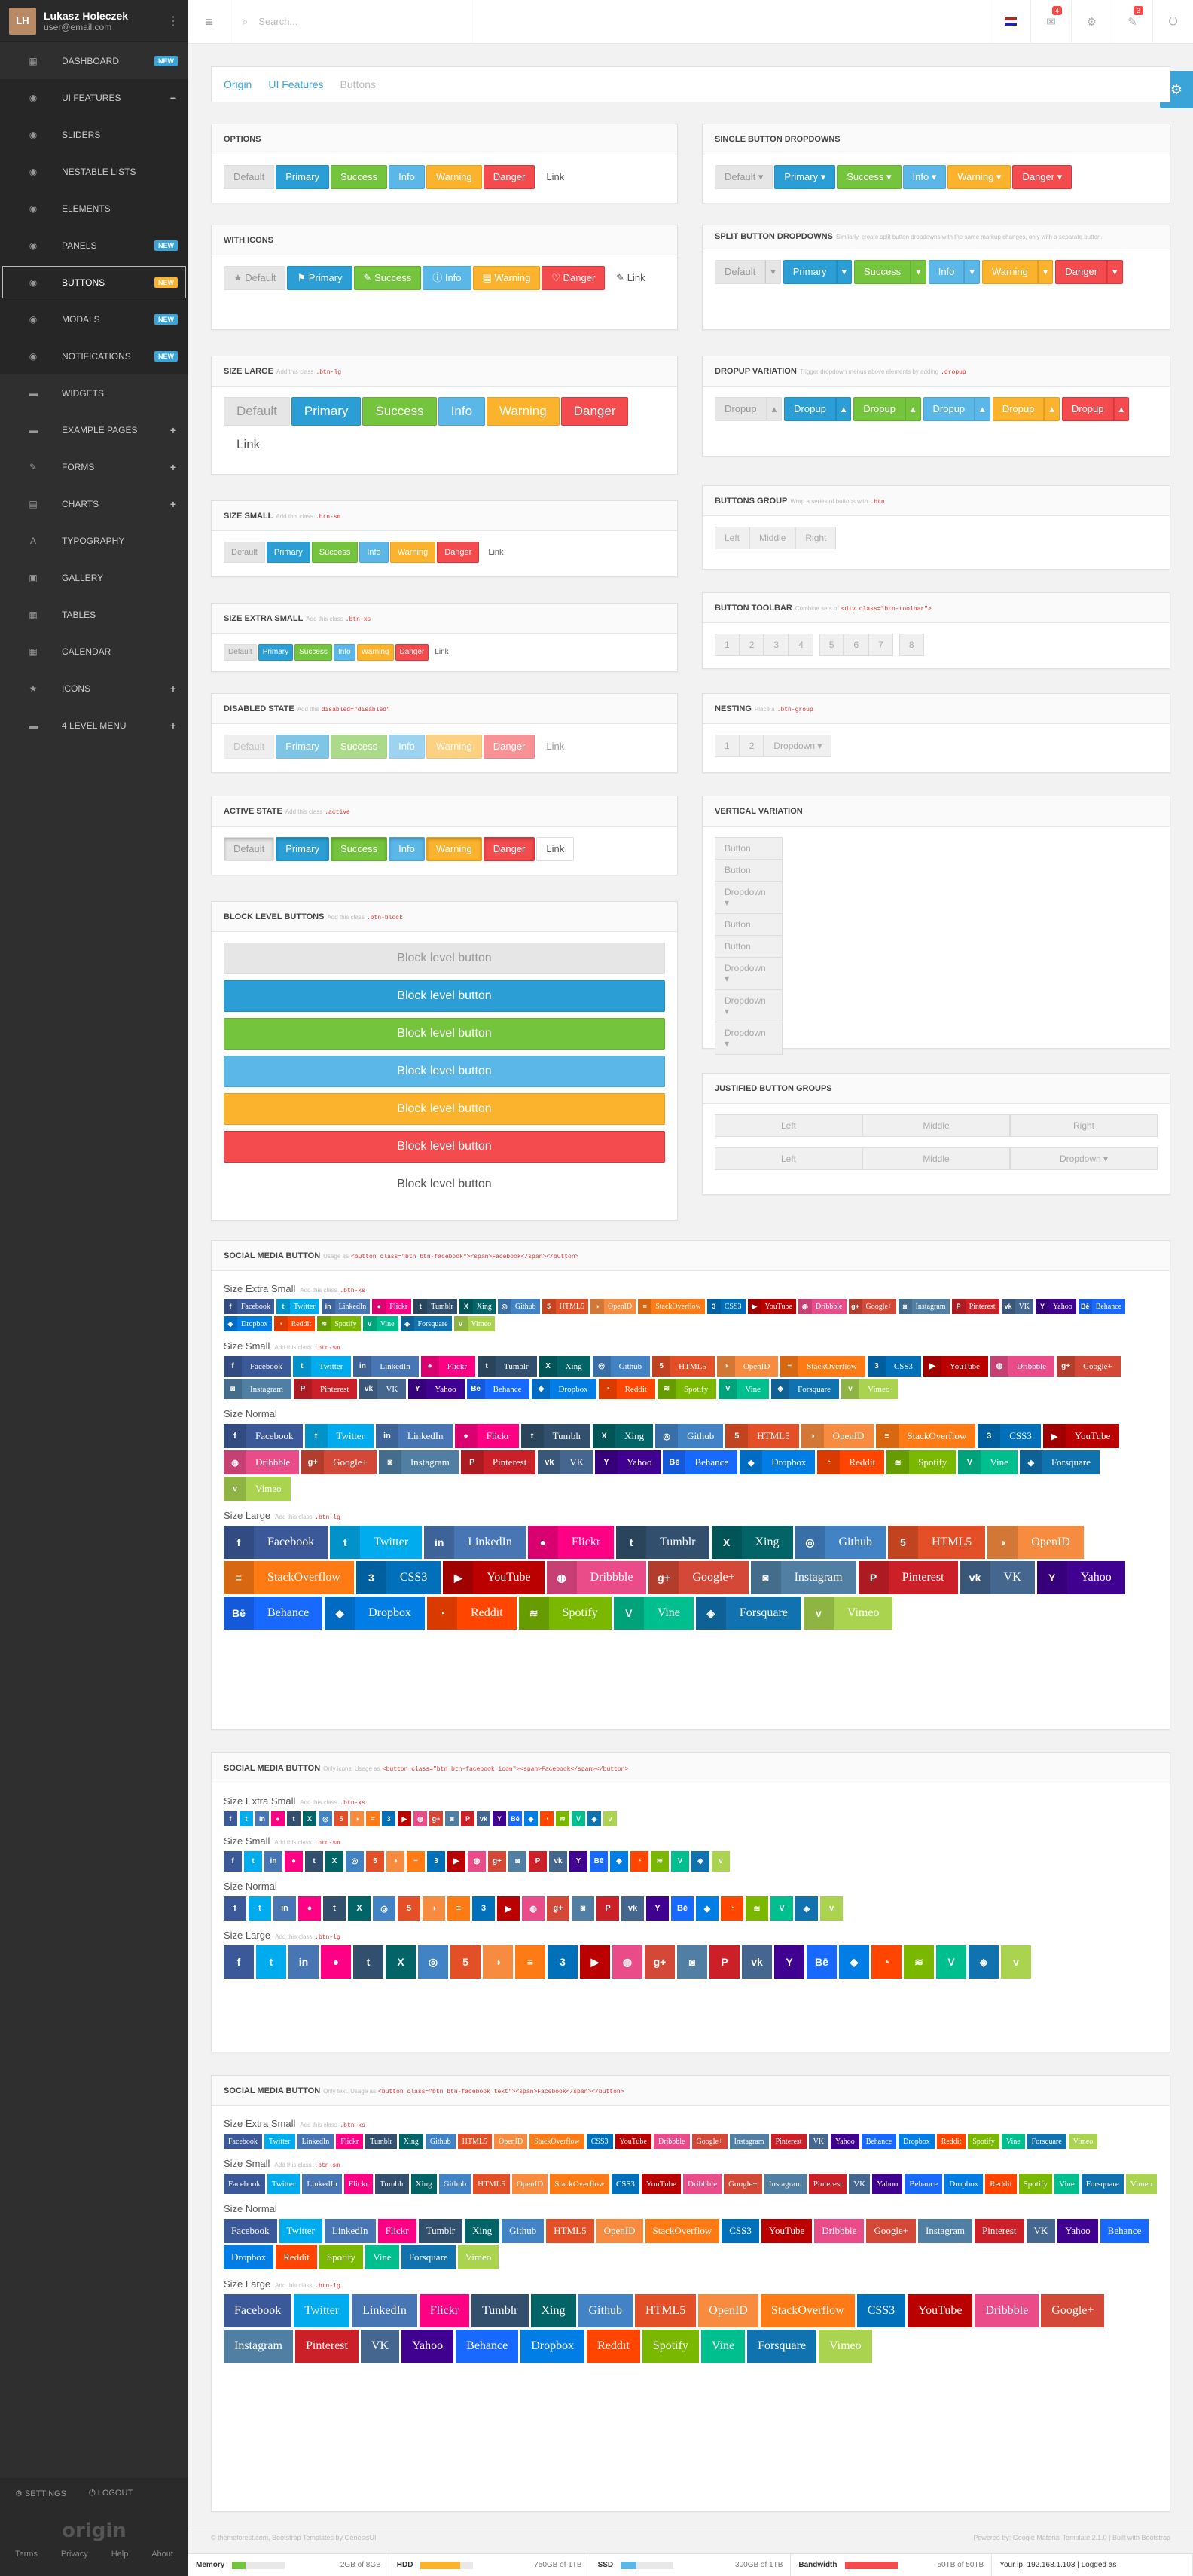 The height and width of the screenshot is (2576, 1193). Describe the element at coordinates (626, 1389) in the screenshot. I see `reddit-button: ◔ Reddit` at that location.